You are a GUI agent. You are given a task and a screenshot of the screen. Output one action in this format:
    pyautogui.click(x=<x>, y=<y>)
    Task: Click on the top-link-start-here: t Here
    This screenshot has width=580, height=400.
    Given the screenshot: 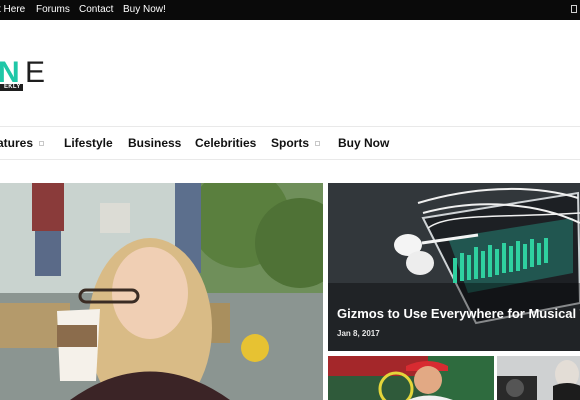 What is the action you would take?
    pyautogui.click(x=12, y=9)
    